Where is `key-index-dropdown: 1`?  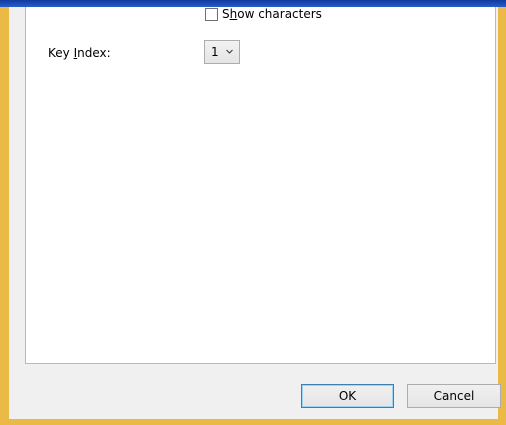
key-index-dropdown: 1 is located at coordinates (222, 52).